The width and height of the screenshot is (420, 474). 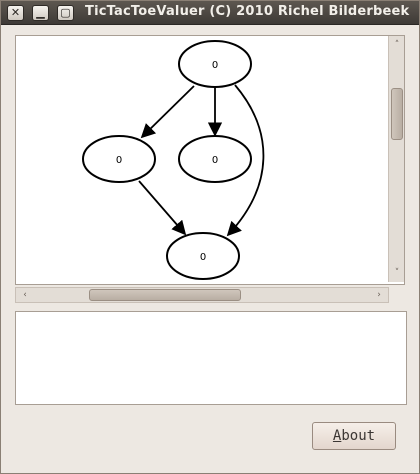 What do you see at coordinates (162, 208) in the screenshot?
I see `edge-mid-left-bottom` at bounding box center [162, 208].